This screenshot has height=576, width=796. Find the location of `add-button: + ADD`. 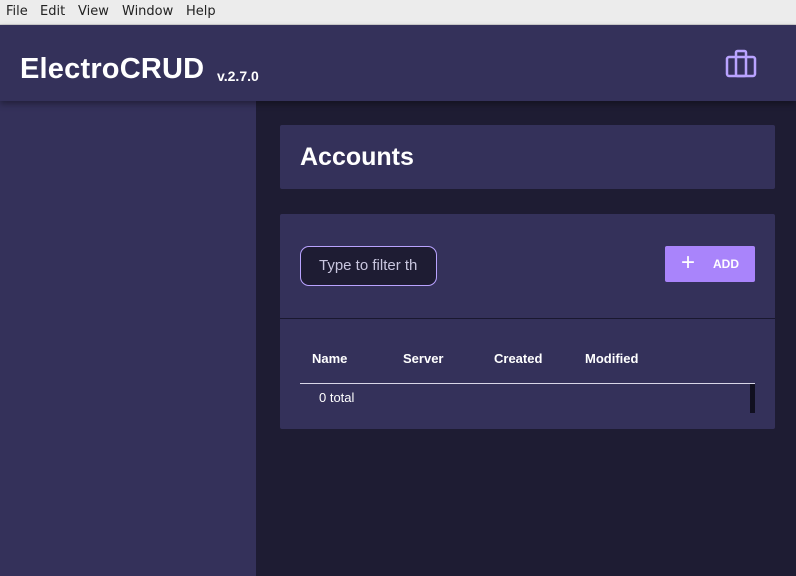

add-button: + ADD is located at coordinates (710, 264).